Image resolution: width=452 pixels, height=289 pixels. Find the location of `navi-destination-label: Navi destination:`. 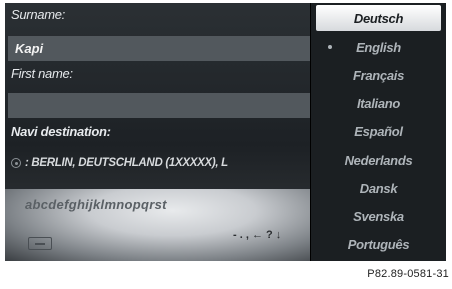

navi-destination-label: Navi destination: is located at coordinates (61, 131).